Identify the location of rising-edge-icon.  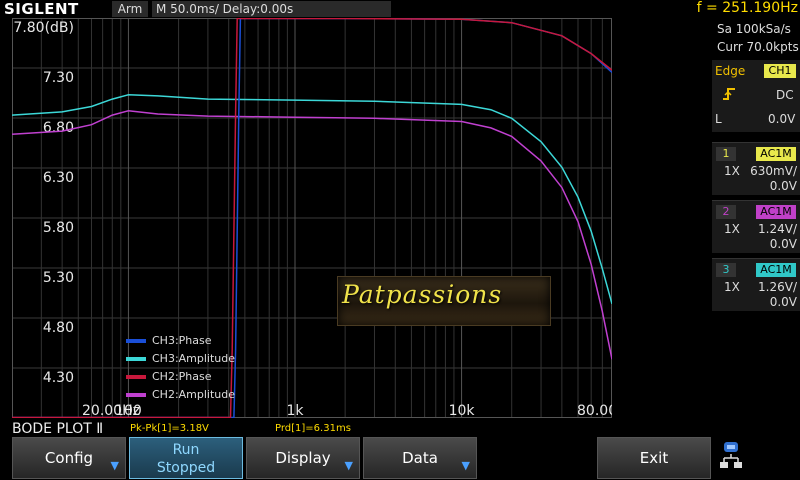
(729, 95).